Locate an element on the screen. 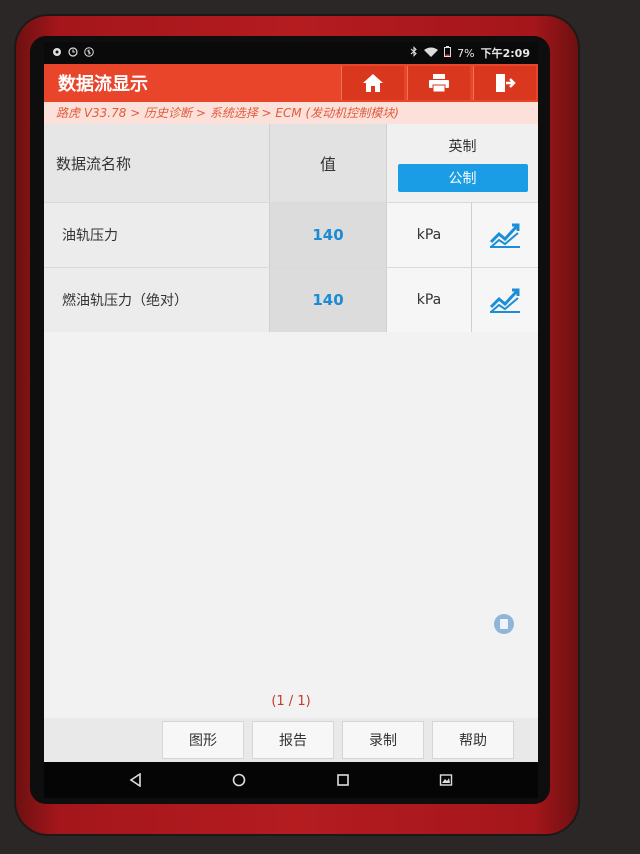  breadcrumb: 路虎 V33.78 > 历史诊断 > 系统选择 > ECM (发动机控制模块) is located at coordinates (291, 113).